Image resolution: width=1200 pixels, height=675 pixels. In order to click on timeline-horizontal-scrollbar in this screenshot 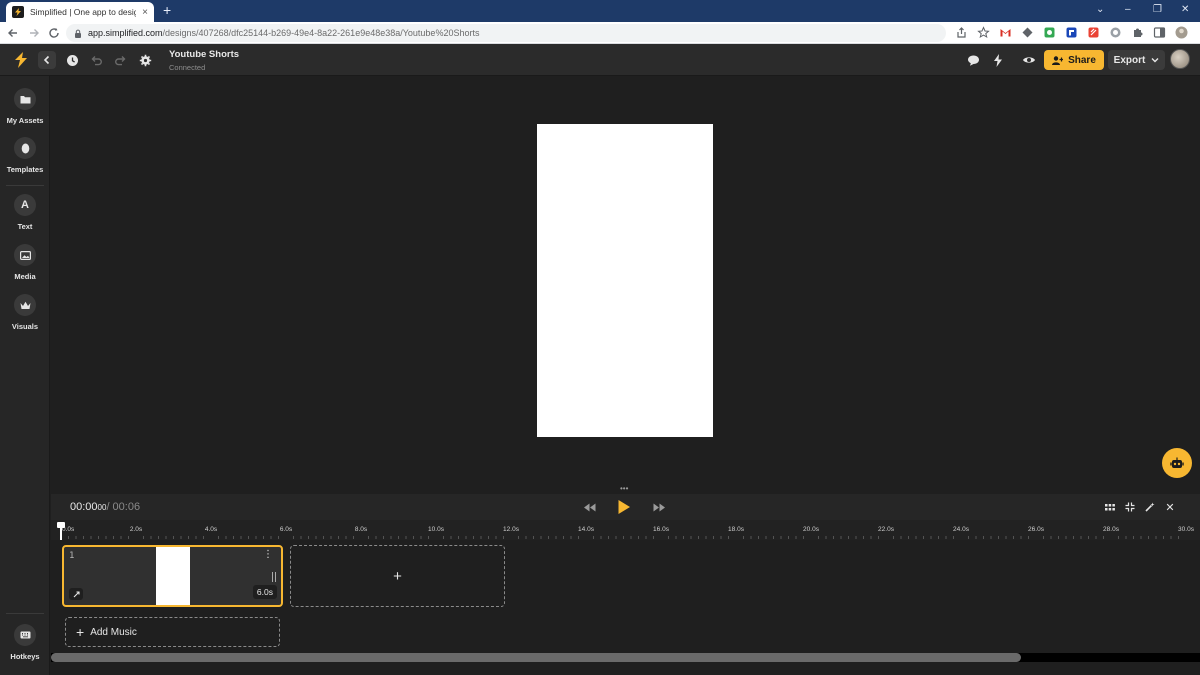, I will do `click(625, 657)`.